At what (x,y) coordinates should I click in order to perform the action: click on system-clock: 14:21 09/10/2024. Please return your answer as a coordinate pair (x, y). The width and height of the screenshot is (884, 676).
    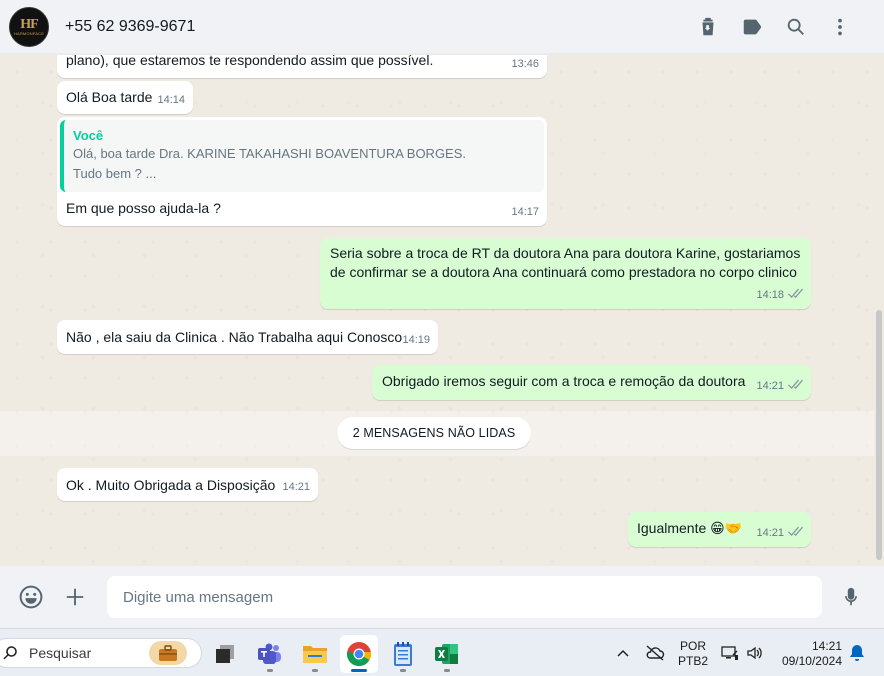
    Looking at the image, I should click on (807, 654).